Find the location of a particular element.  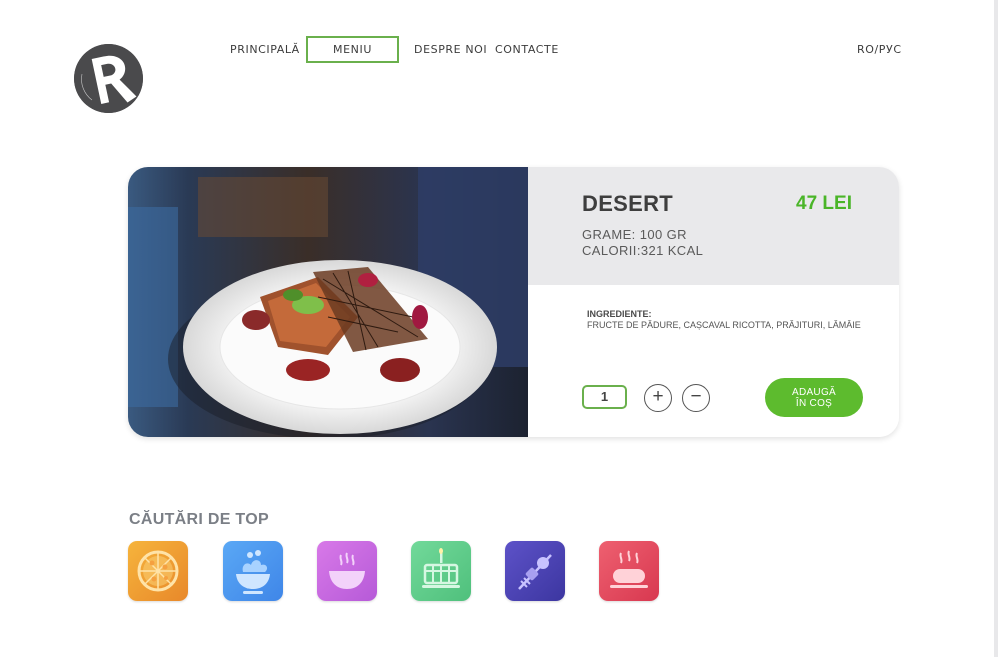

product-price: 47 LEI is located at coordinates (824, 203).